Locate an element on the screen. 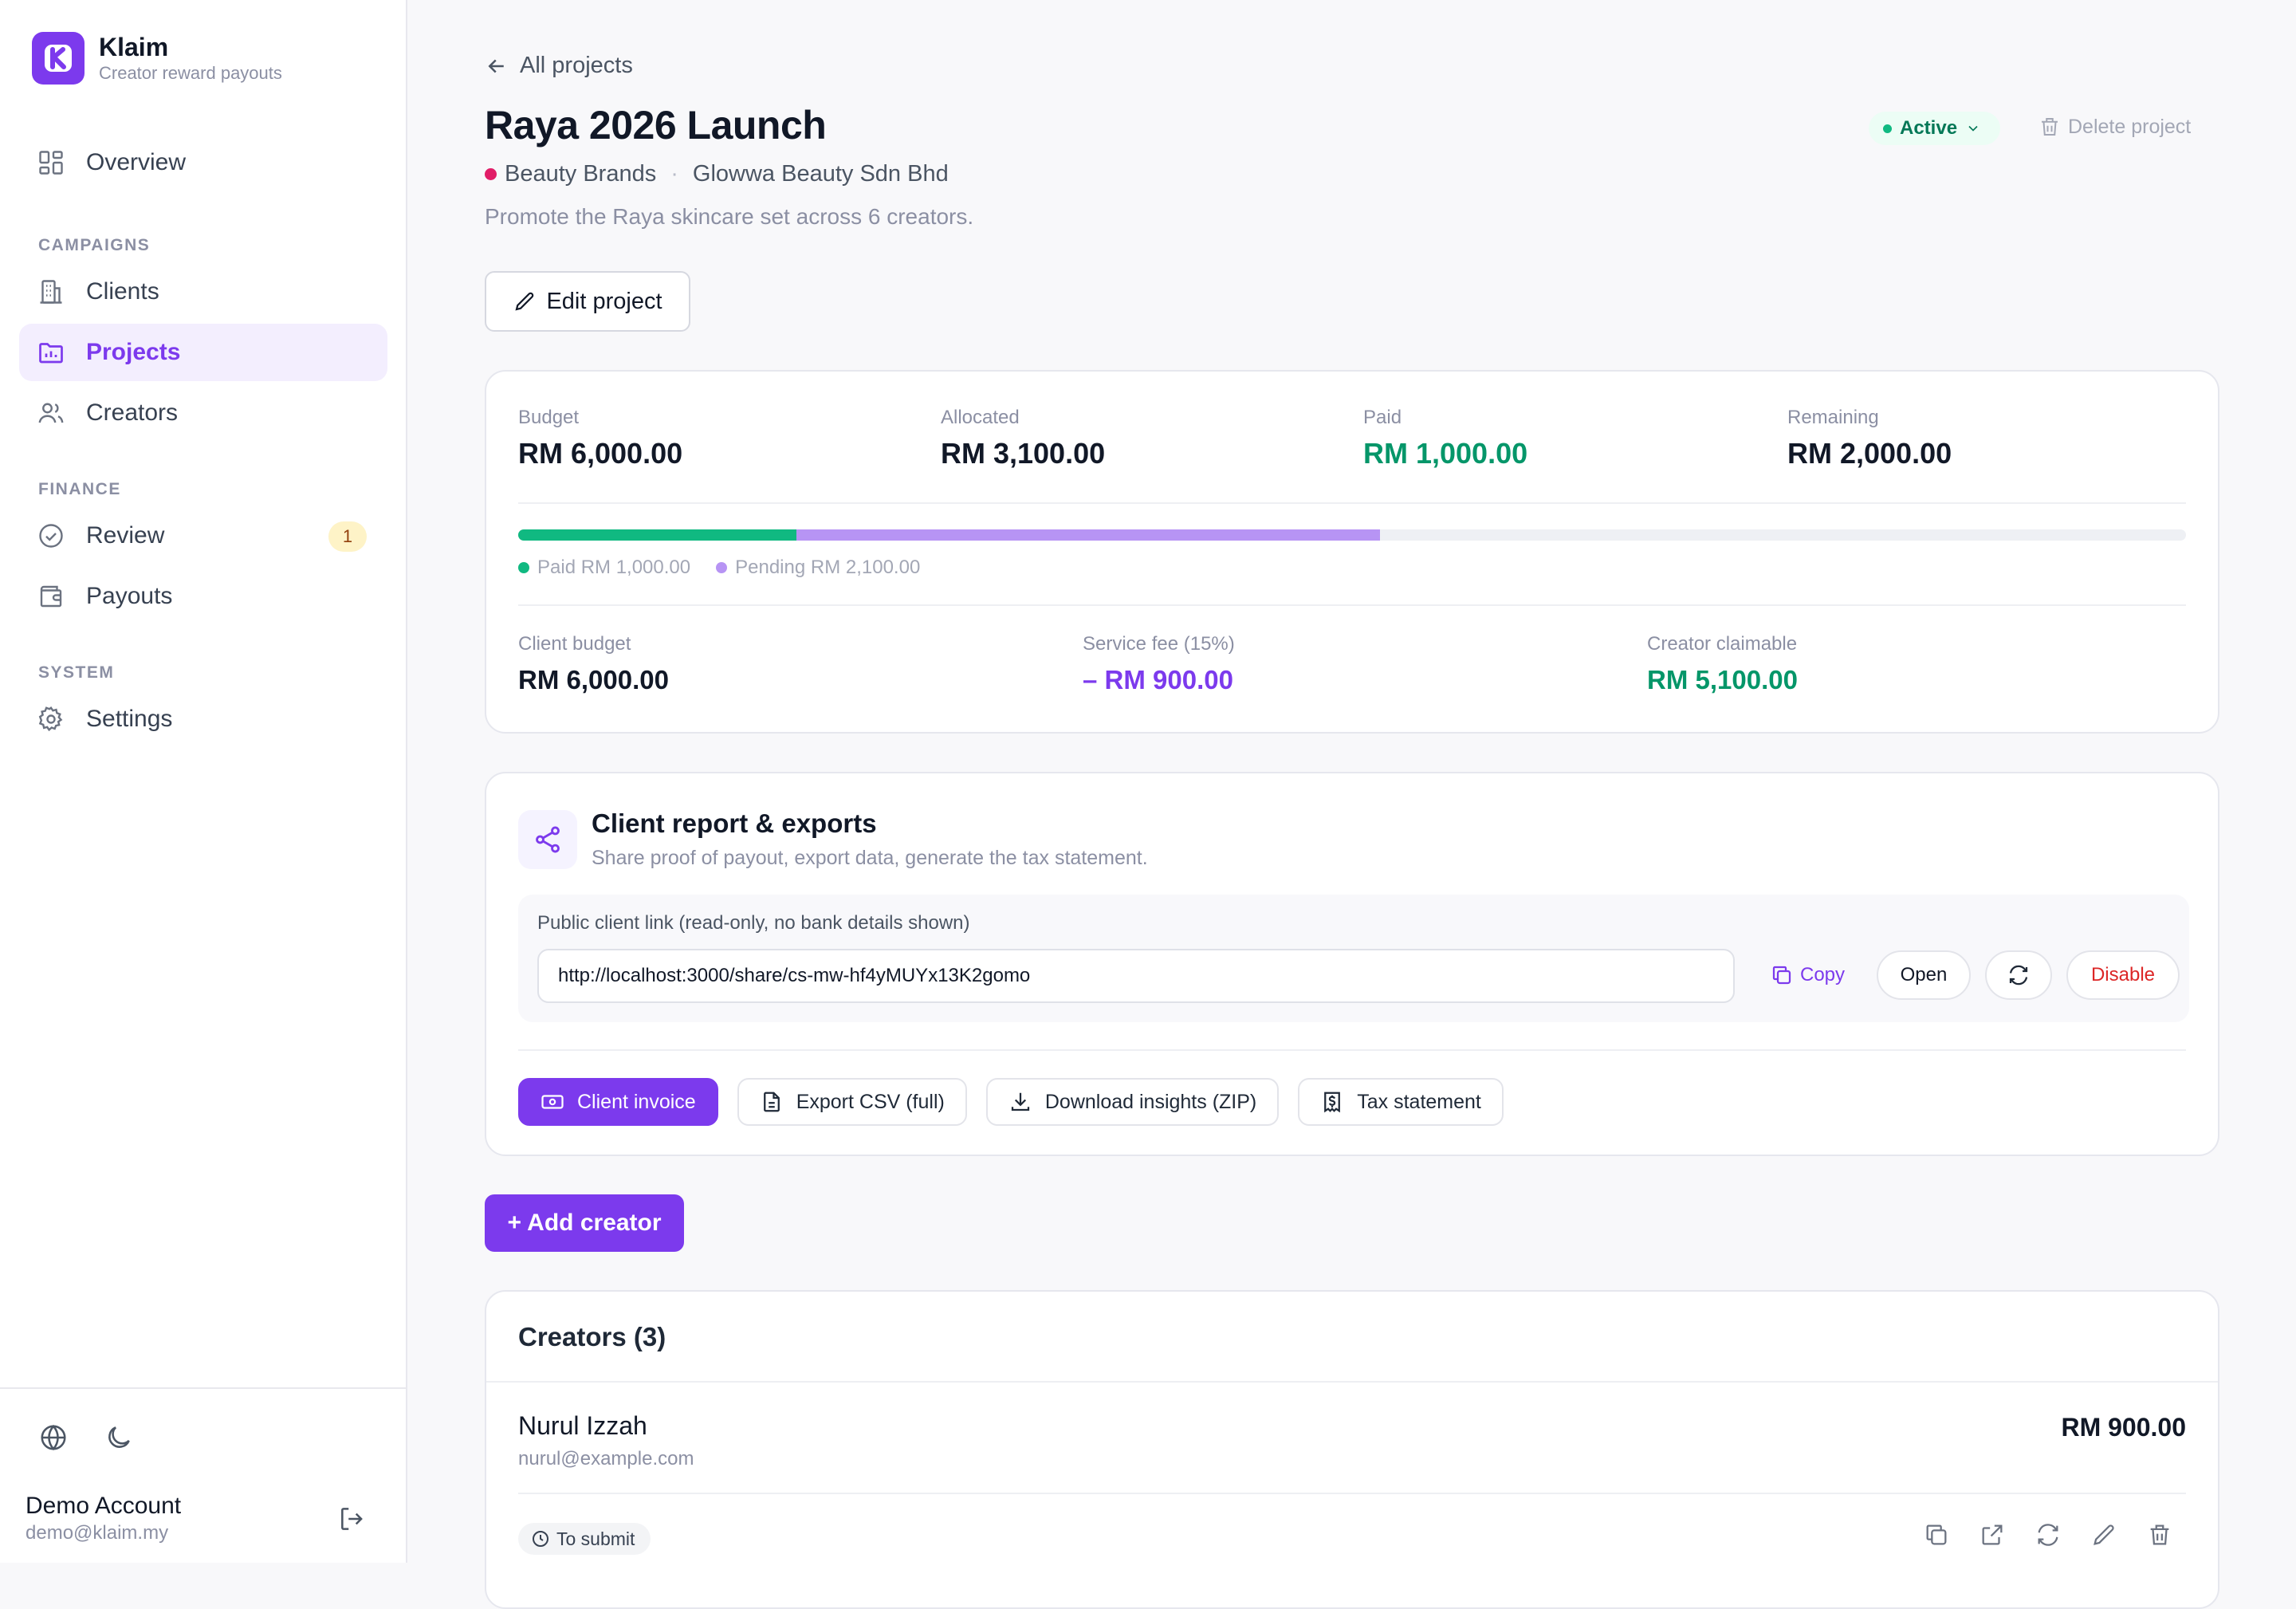  paid-value: RM 1,000.00 is located at coordinates (1445, 453).